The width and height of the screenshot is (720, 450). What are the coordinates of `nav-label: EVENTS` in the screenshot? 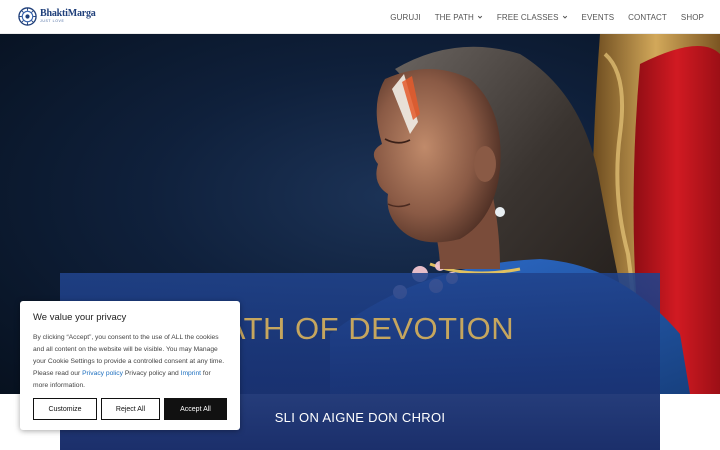 It's located at (598, 17).